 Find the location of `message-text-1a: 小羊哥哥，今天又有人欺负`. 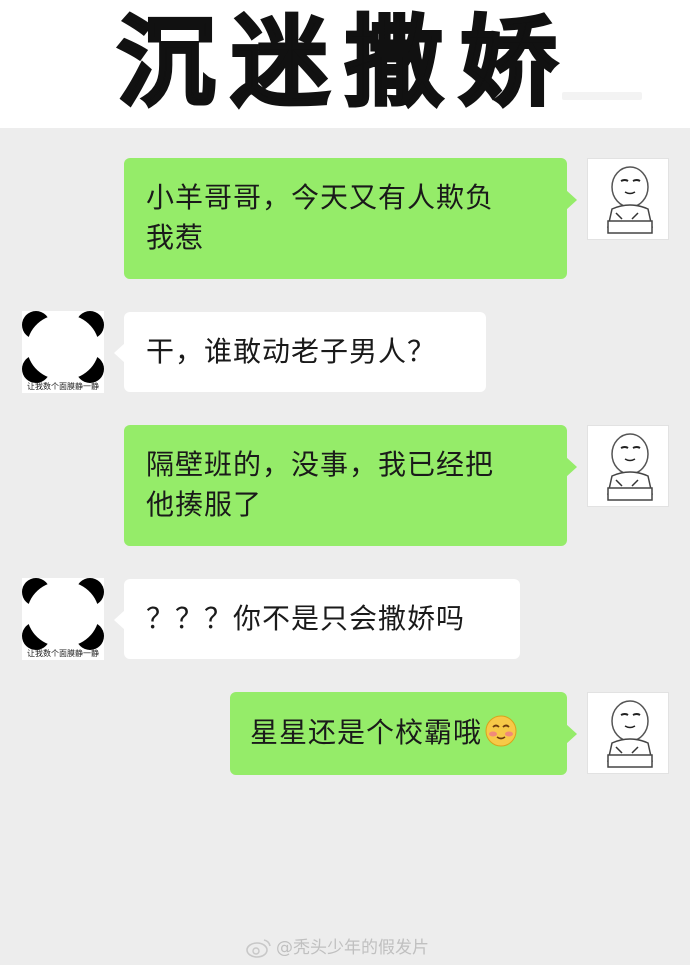

message-text-1a: 小羊哥哥，今天又有人欺负 is located at coordinates (320, 197).